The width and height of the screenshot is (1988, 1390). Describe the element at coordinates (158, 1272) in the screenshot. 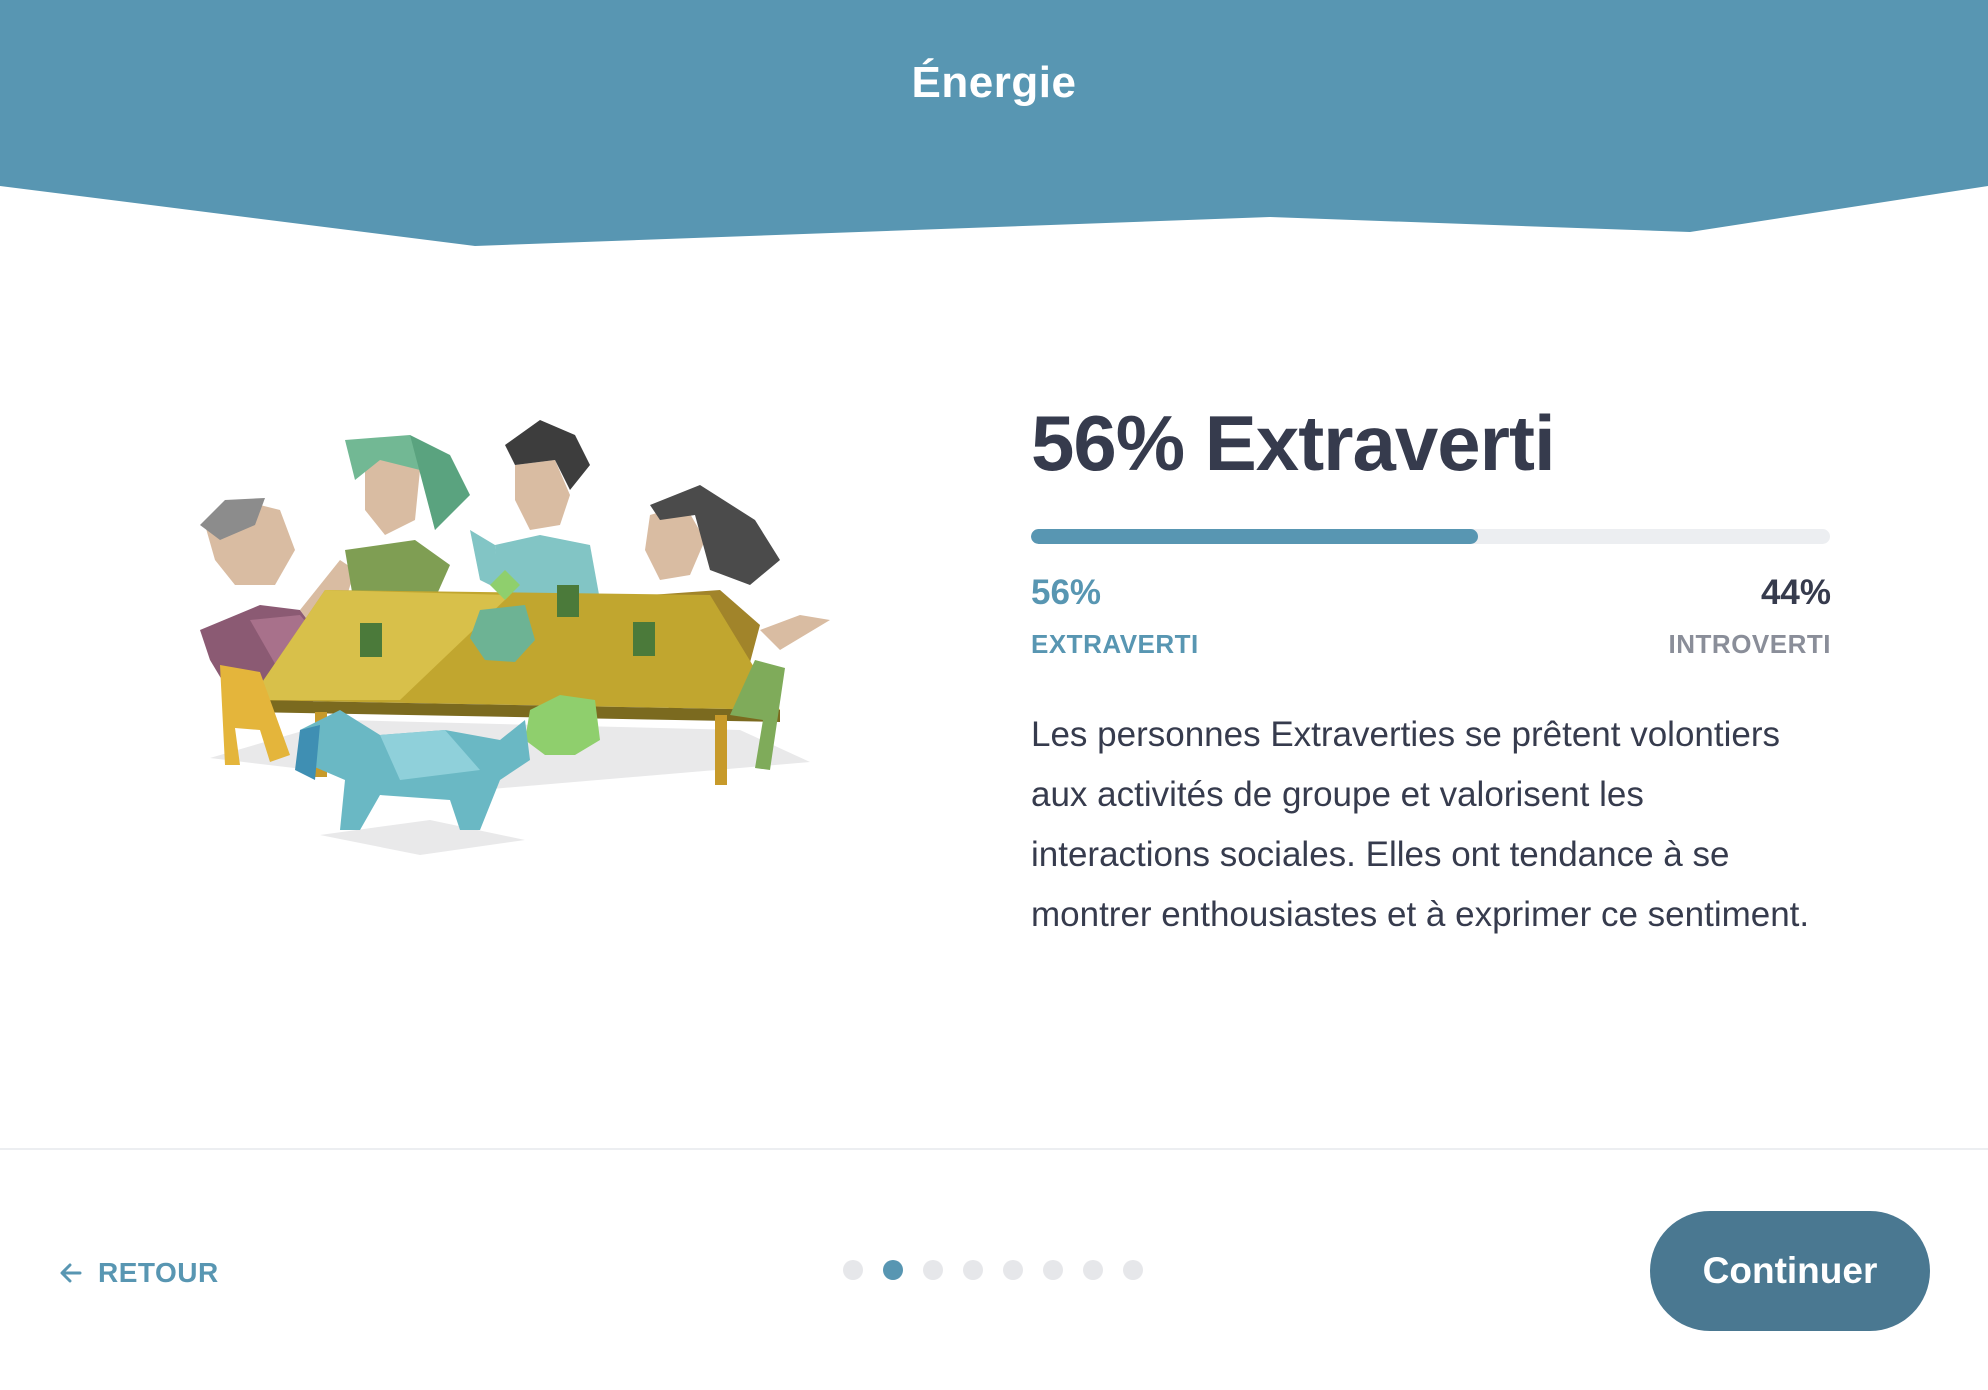

I see `back-button-label: RETOUR` at that location.